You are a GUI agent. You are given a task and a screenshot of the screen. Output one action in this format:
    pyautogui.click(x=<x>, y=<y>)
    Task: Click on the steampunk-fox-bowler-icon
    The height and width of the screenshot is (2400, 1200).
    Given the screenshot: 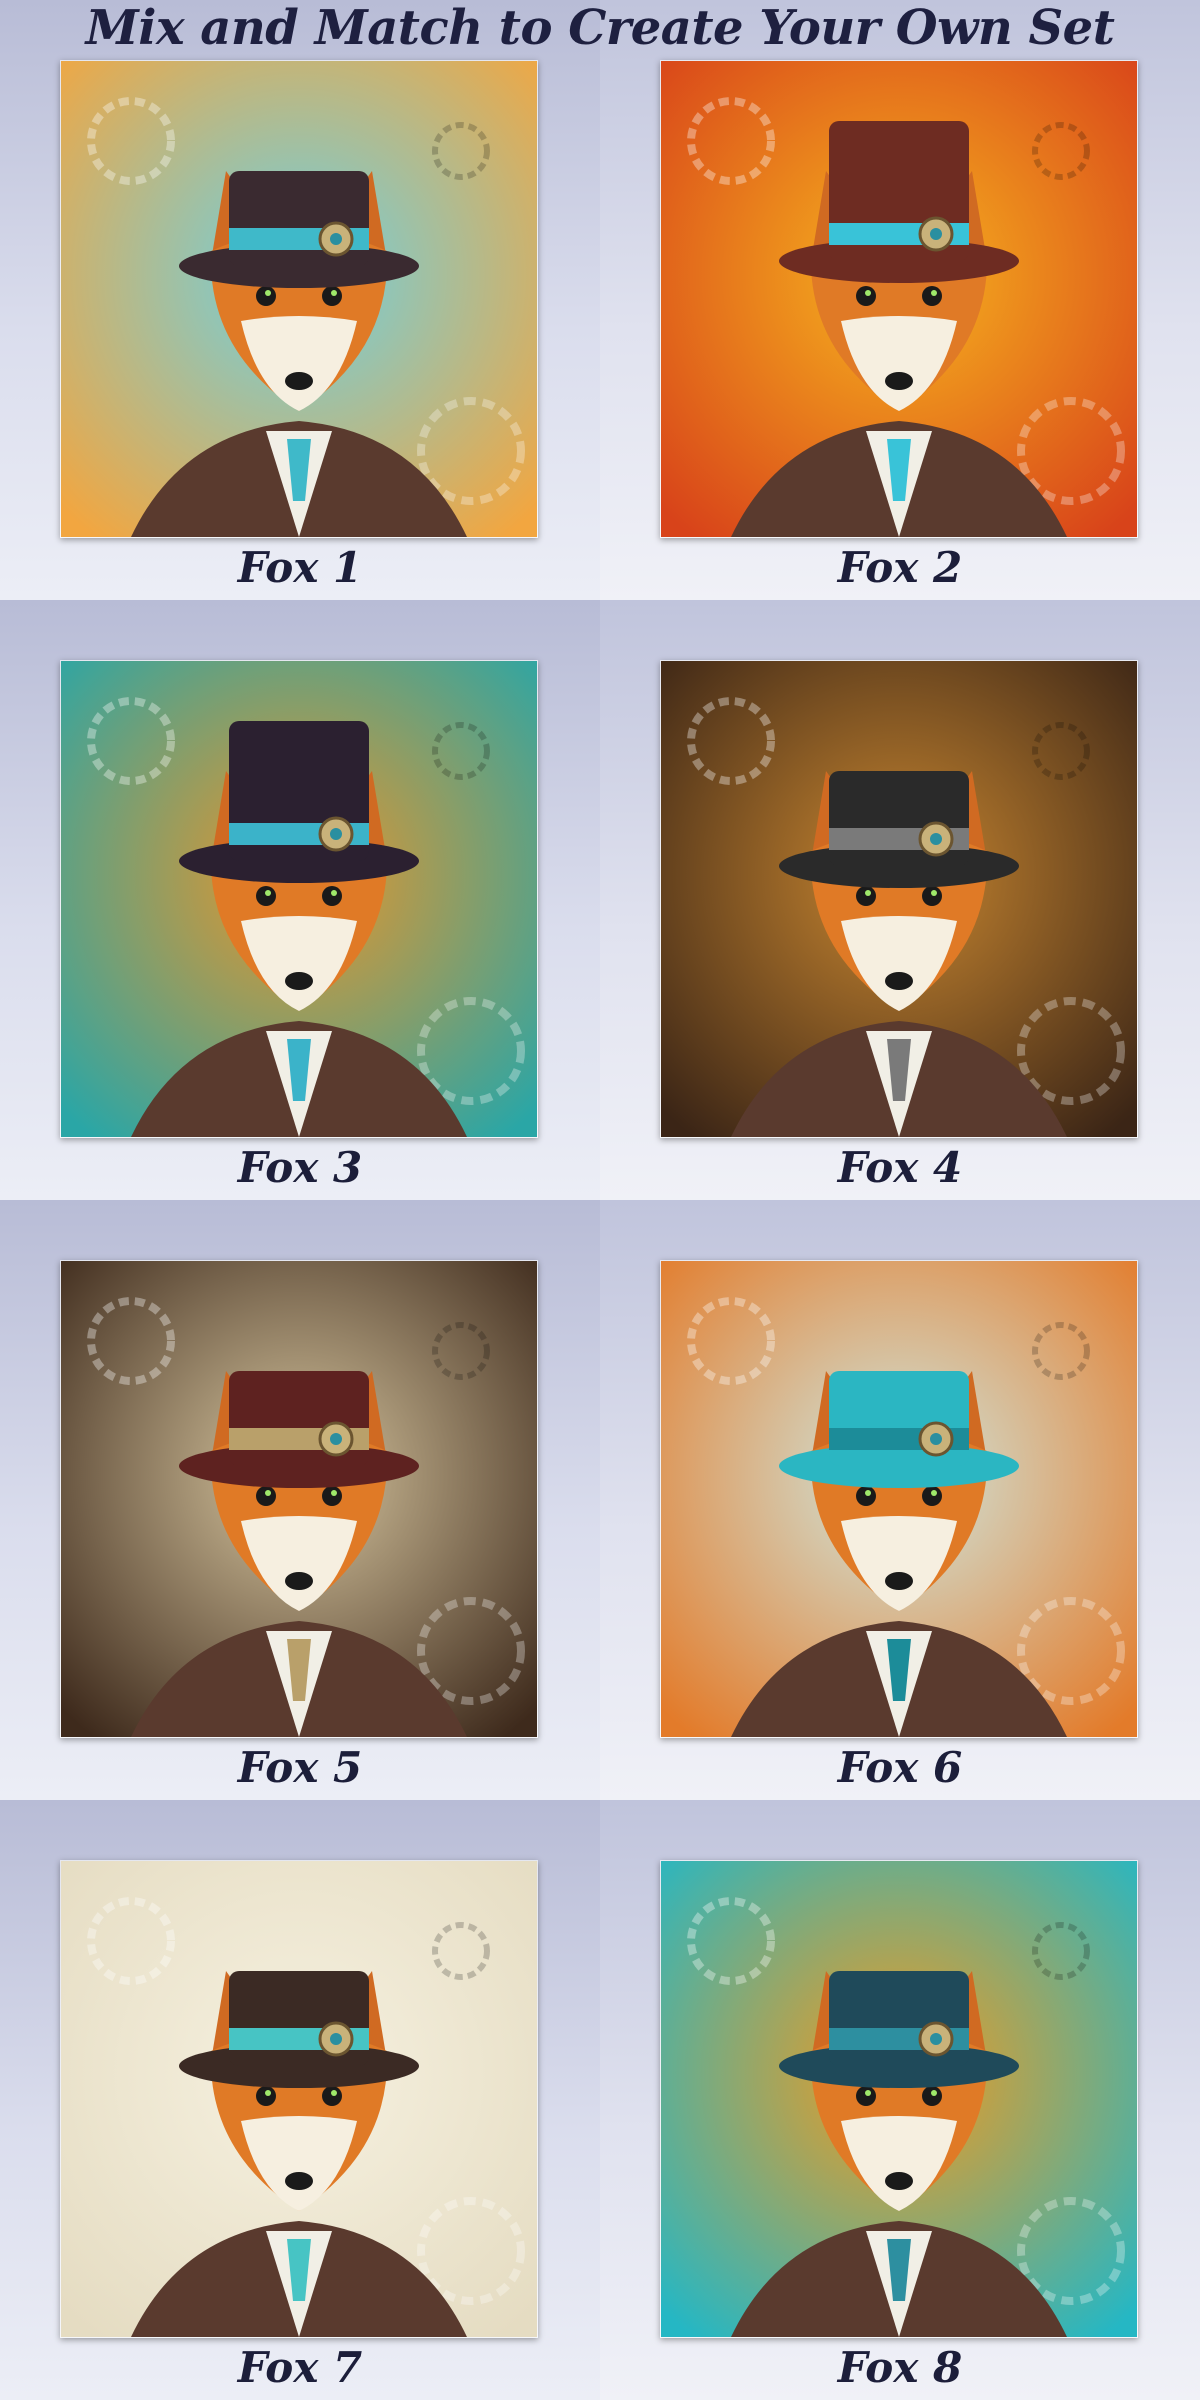 What is the action you would take?
    pyautogui.click(x=899, y=899)
    